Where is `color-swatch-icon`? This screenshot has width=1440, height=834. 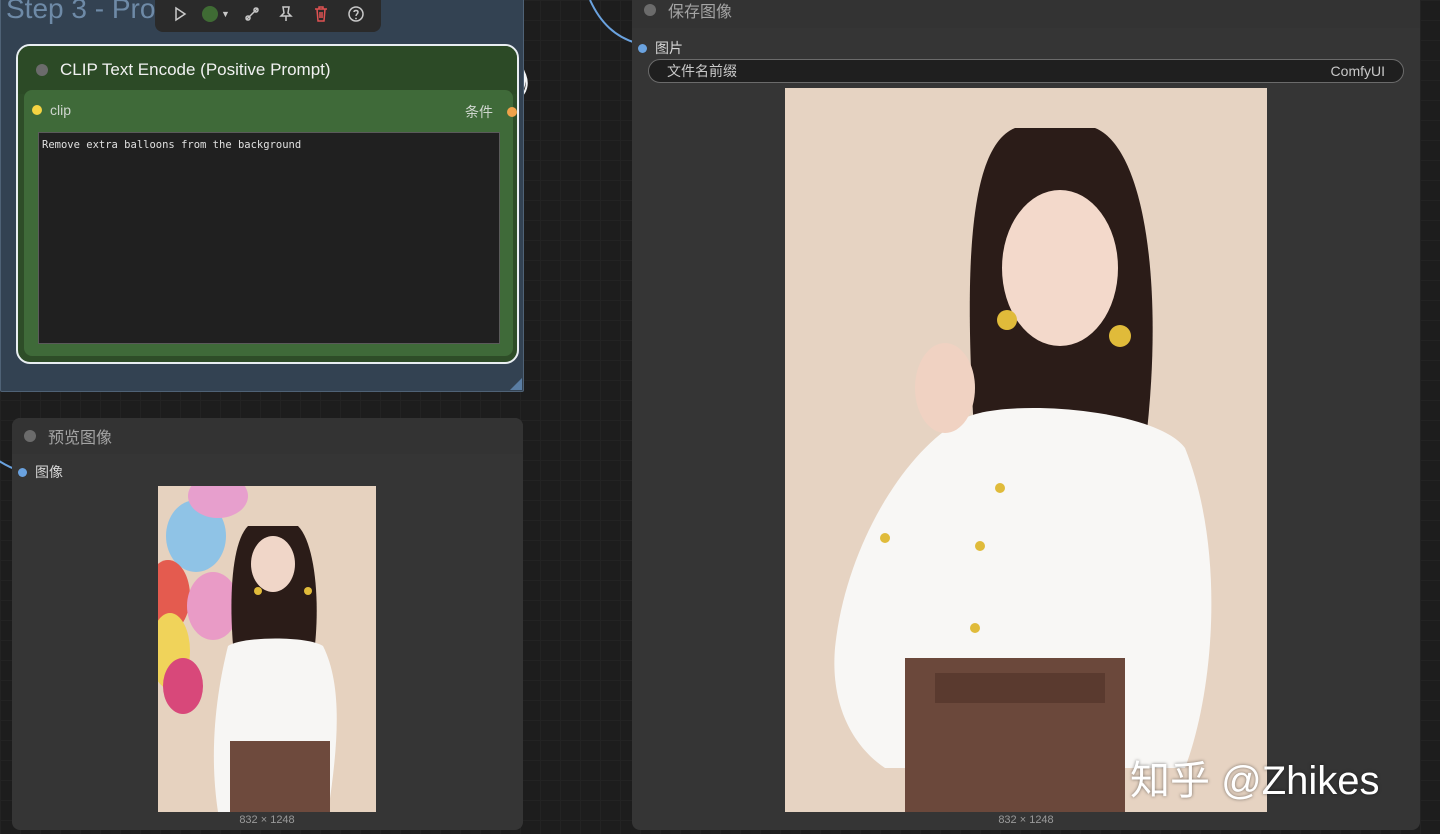
color-swatch-icon is located at coordinates (210, 14).